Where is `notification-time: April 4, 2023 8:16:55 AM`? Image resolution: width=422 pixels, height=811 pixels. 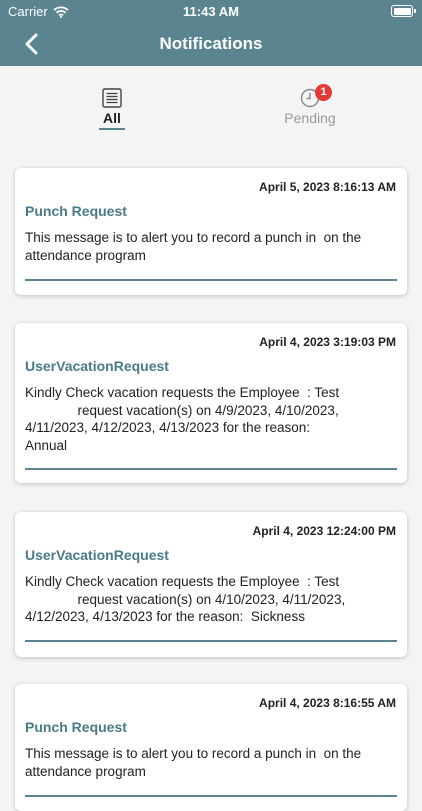 notification-time: April 4, 2023 8:16:55 AM is located at coordinates (327, 703).